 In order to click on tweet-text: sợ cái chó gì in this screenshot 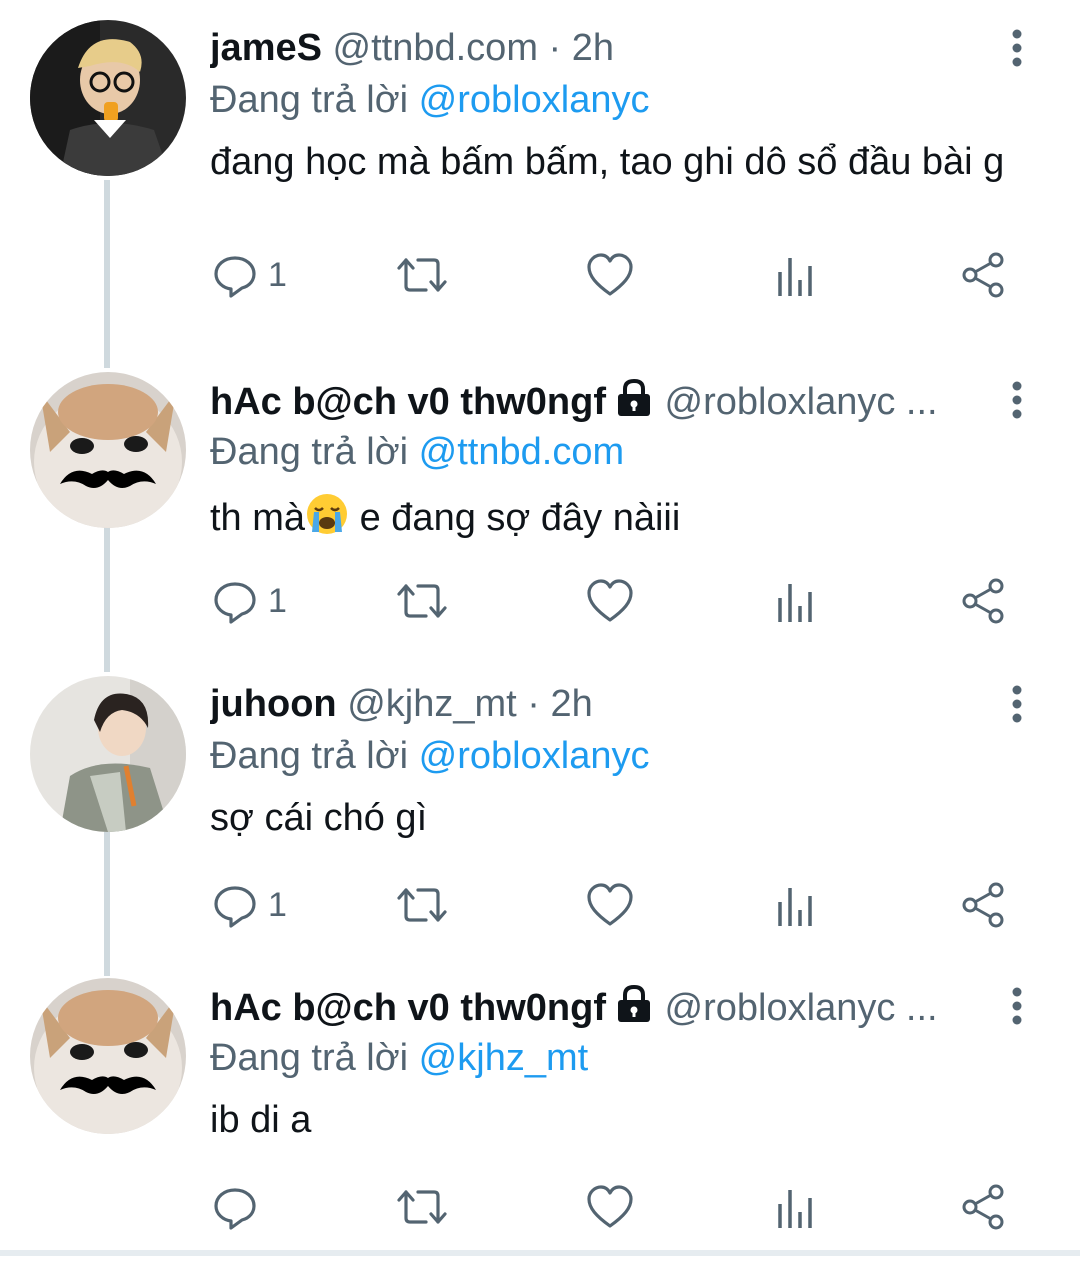, I will do `click(319, 818)`.